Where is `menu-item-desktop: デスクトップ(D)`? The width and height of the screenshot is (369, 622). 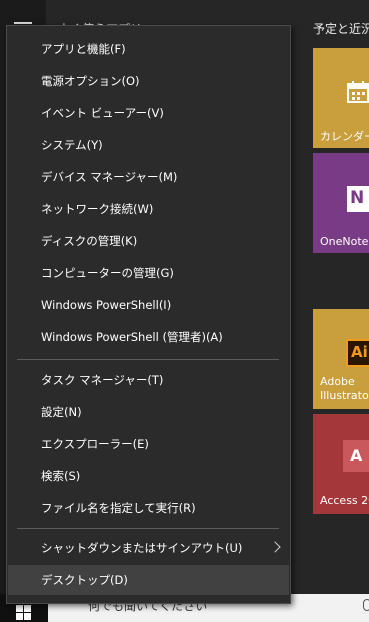
menu-item-desktop: デスクトップ(D) is located at coordinates (148, 580).